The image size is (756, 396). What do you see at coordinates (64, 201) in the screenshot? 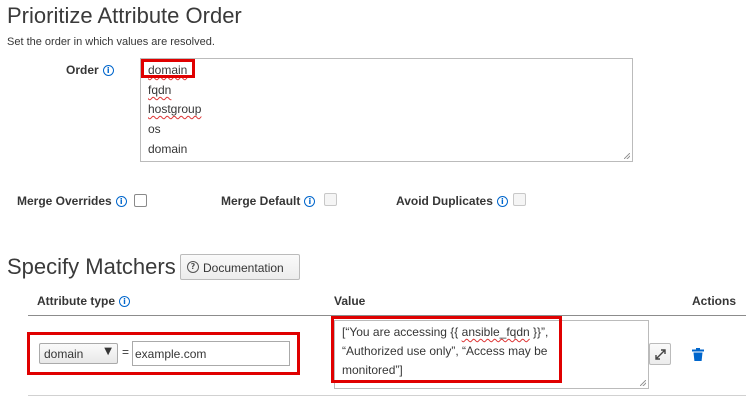
I see `merge-overrides-label: Merge Overrides` at bounding box center [64, 201].